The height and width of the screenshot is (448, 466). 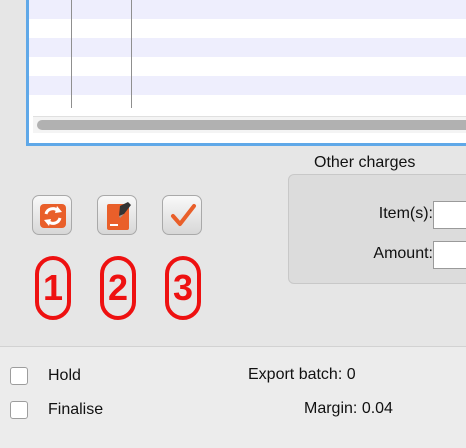 I want to click on refresh-icon, so click(x=53, y=216).